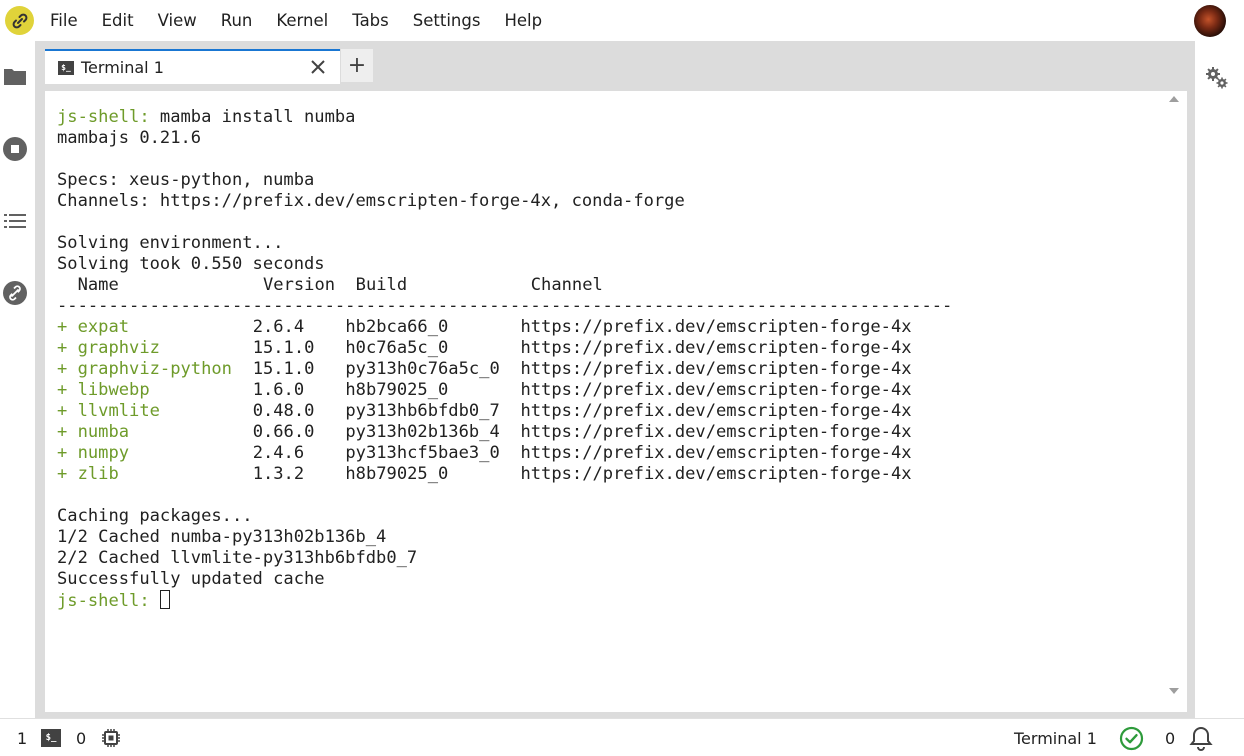 The width and height of the screenshot is (1244, 756). I want to click on scroll-up-arrow-icon, so click(1174, 99).